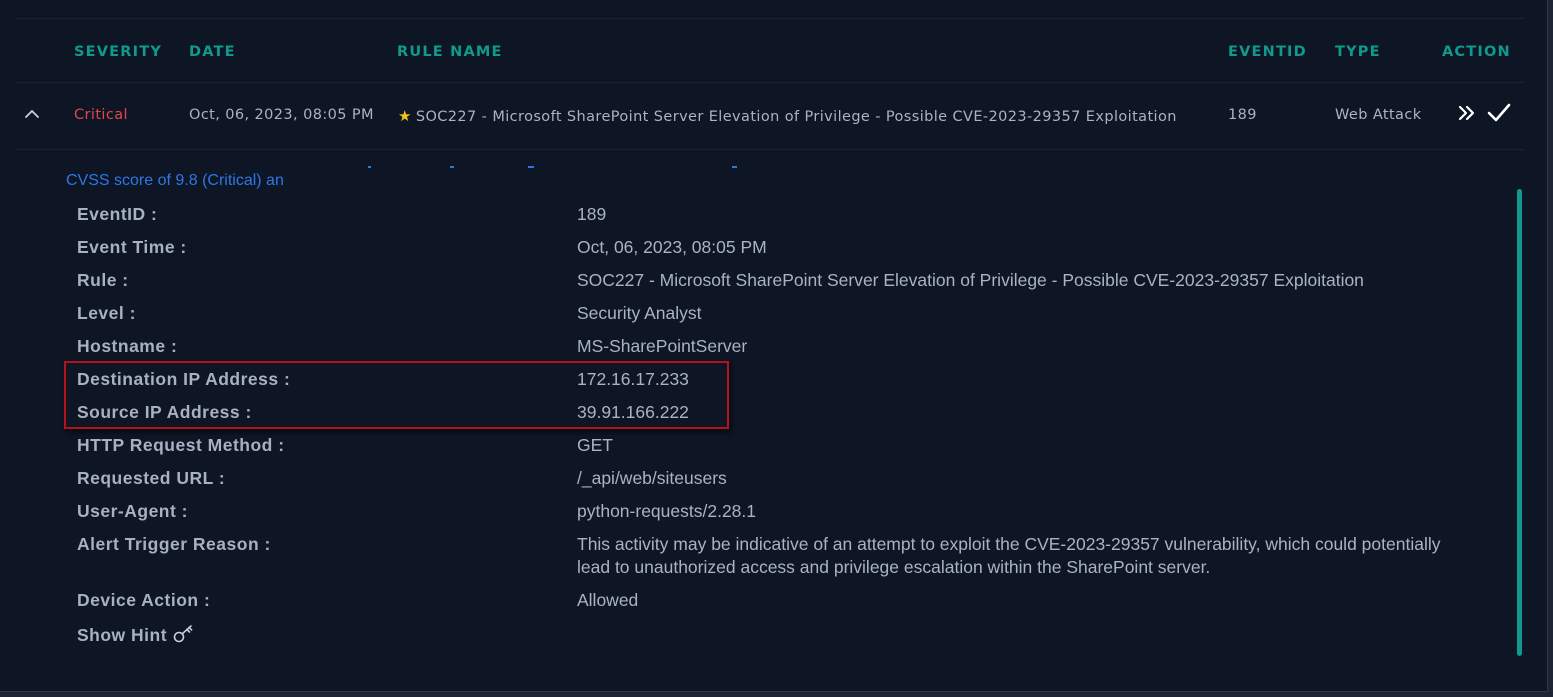 The image size is (1553, 697). What do you see at coordinates (1267, 52) in the screenshot?
I see `header-eventid: EVENTID` at bounding box center [1267, 52].